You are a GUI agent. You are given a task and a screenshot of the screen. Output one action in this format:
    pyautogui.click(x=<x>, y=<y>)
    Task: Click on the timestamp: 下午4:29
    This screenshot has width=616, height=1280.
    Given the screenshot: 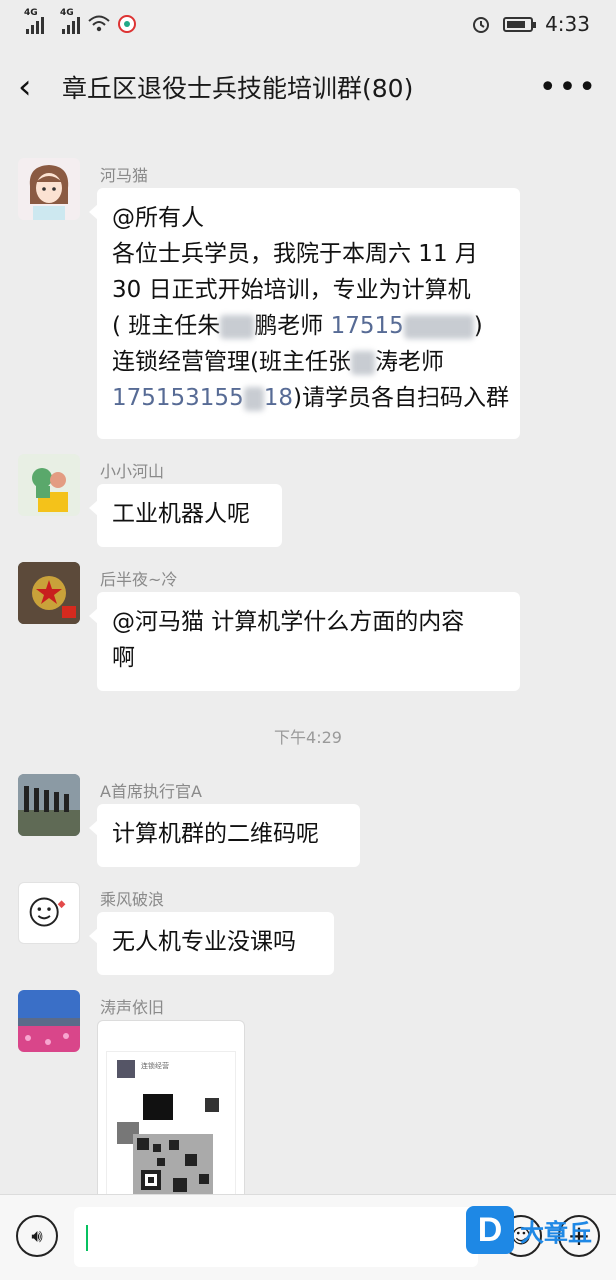 What is the action you would take?
    pyautogui.click(x=308, y=737)
    